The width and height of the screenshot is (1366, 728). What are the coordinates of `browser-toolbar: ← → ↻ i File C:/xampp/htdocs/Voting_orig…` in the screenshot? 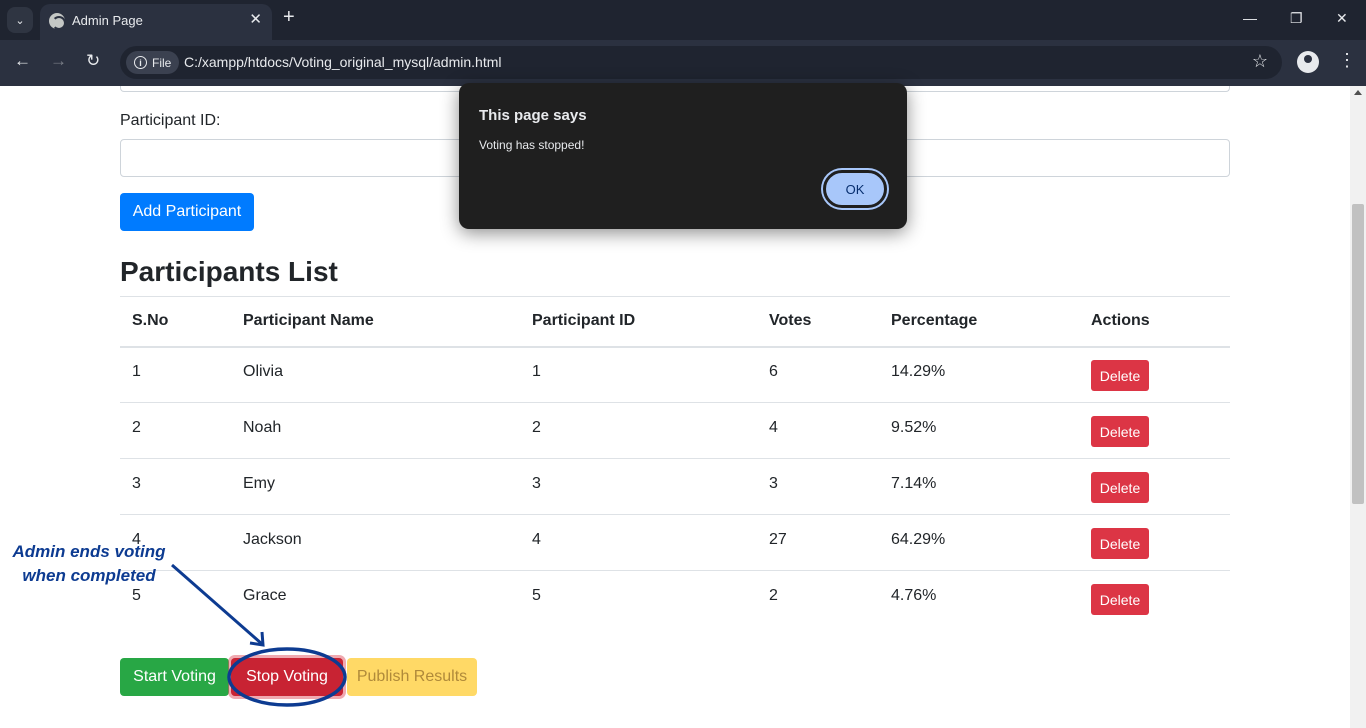 It's located at (683, 63).